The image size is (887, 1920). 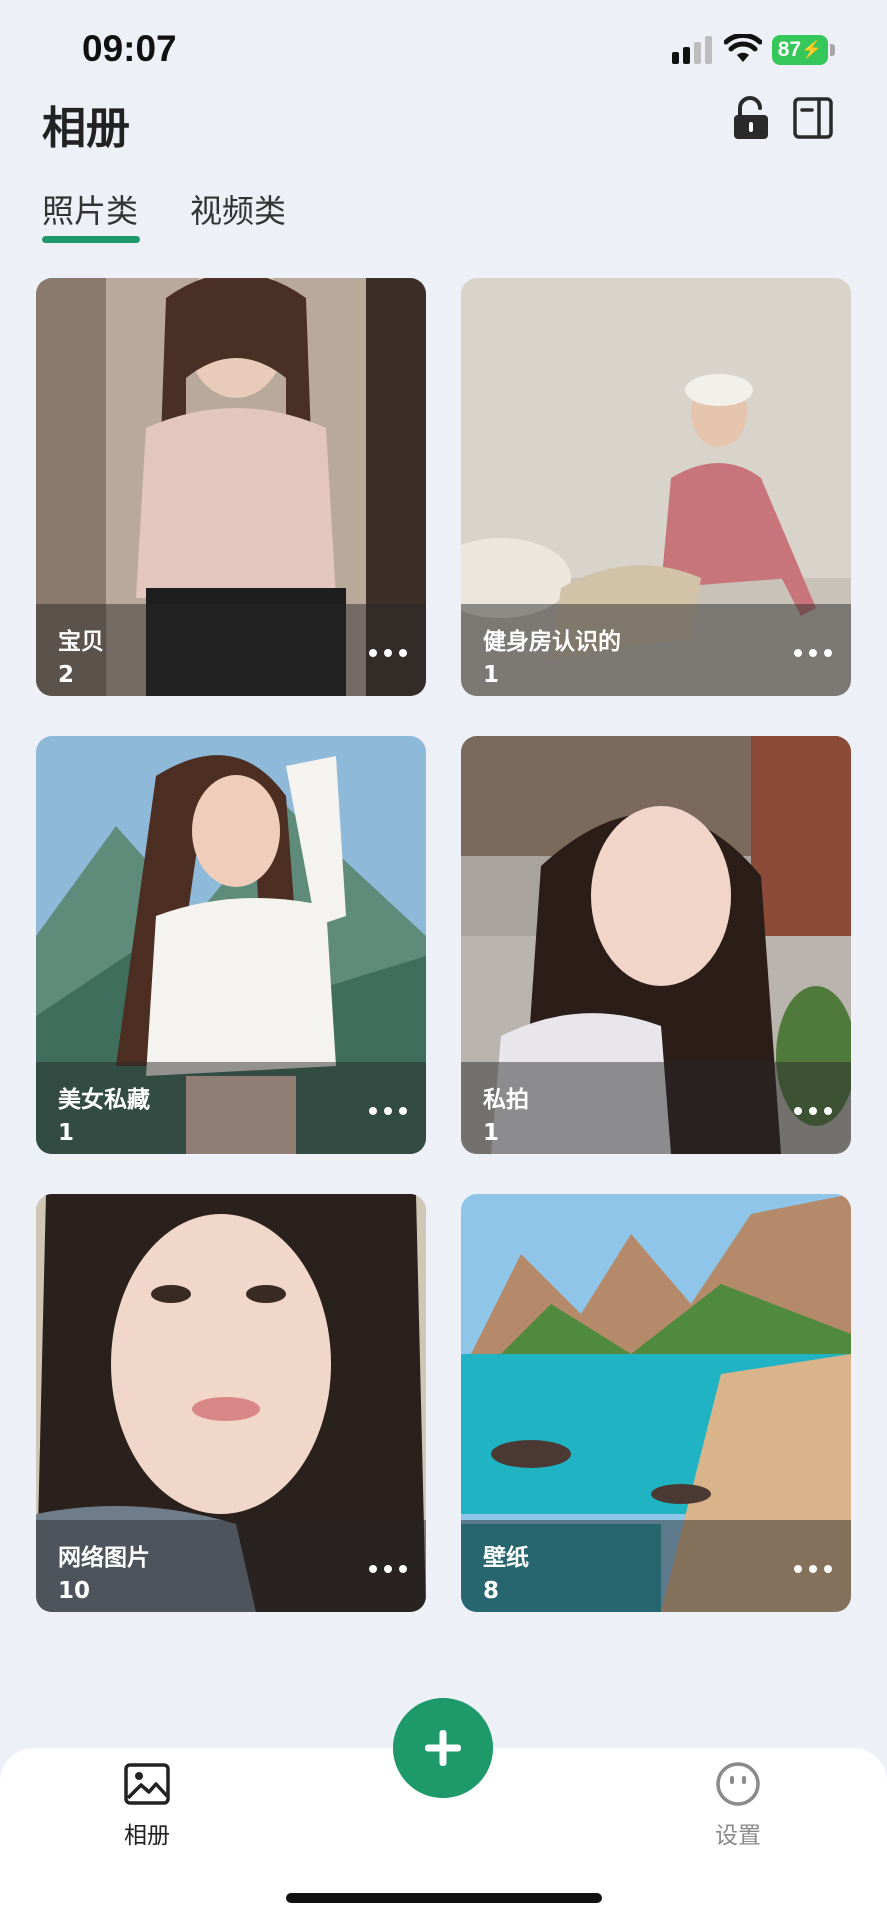 What do you see at coordinates (656, 487) in the screenshot?
I see `album-card: 健身房认识的 1` at bounding box center [656, 487].